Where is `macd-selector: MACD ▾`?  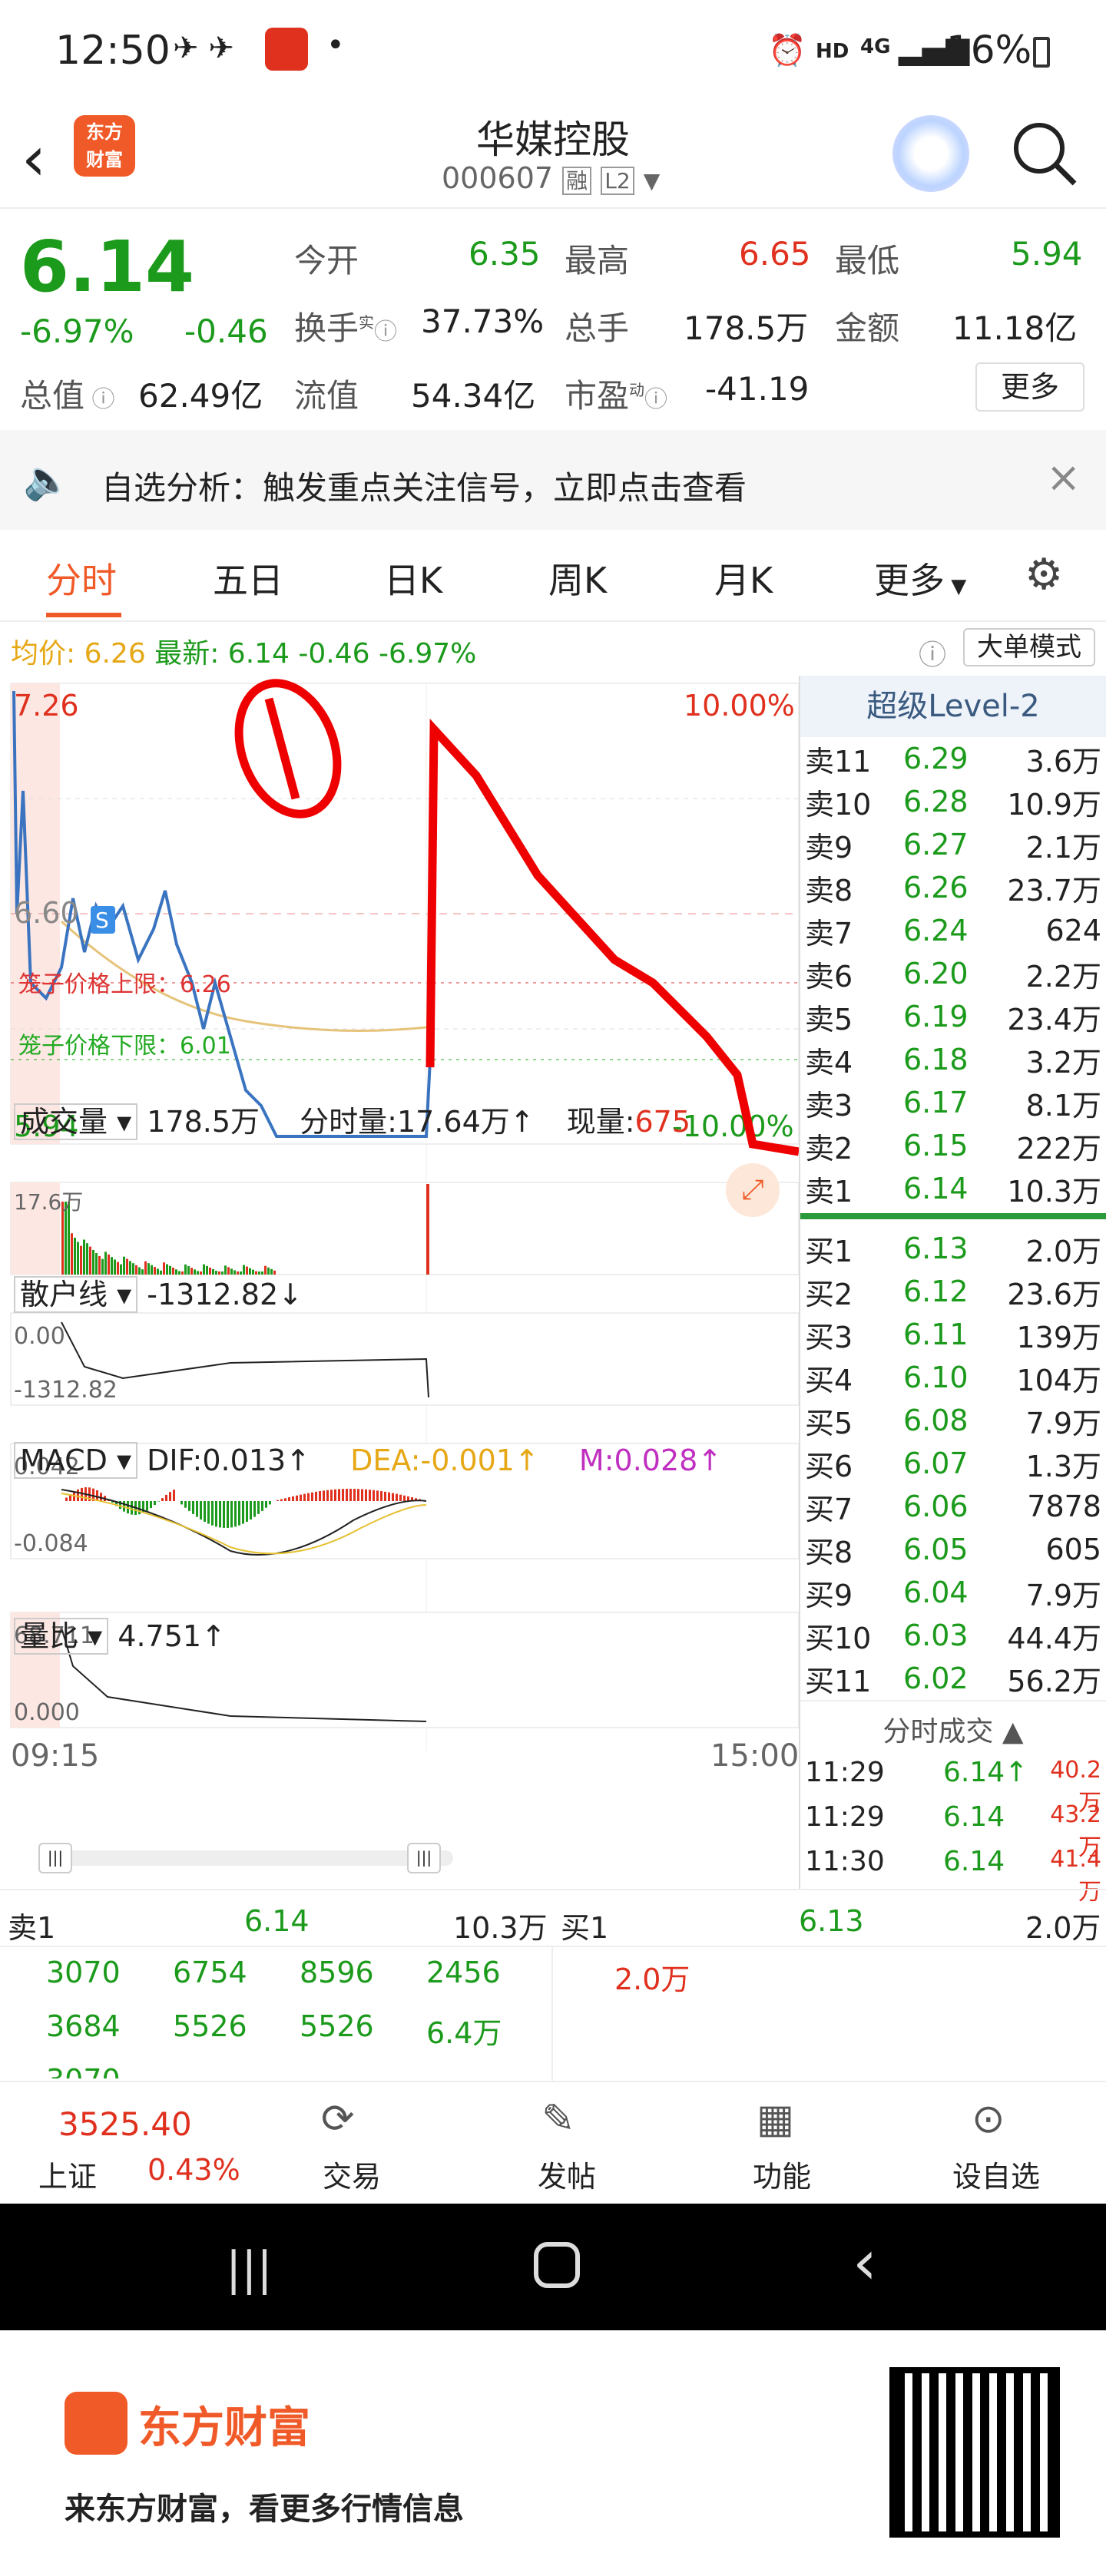 macd-selector: MACD ▾ is located at coordinates (76, 1460).